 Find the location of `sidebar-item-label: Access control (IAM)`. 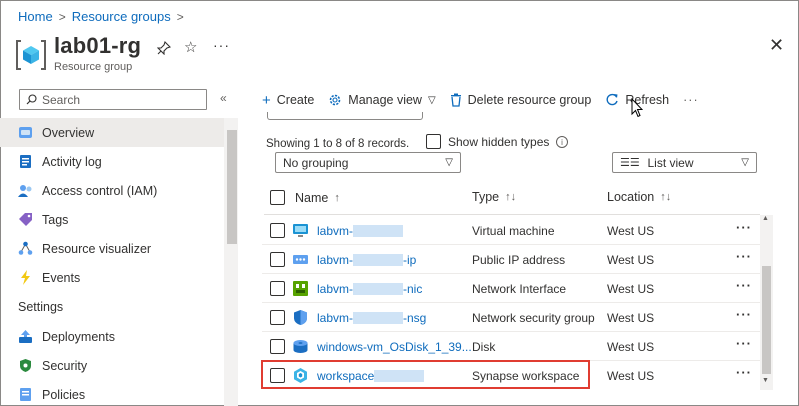

sidebar-item-label: Access control (IAM) is located at coordinates (100, 190).